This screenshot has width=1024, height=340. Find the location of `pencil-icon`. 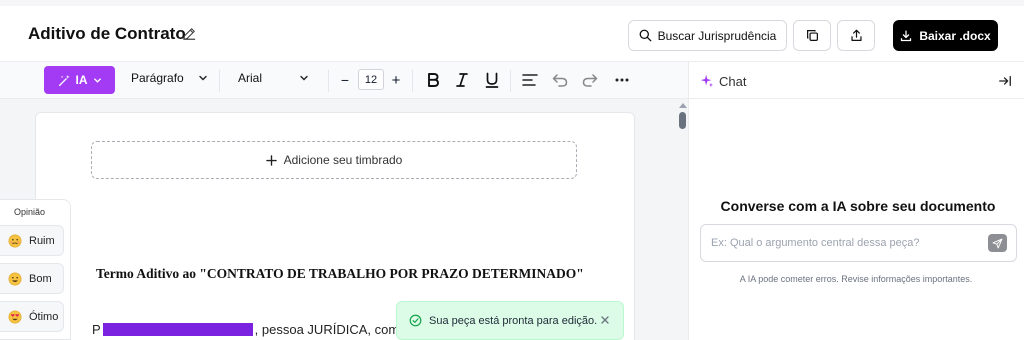

pencil-icon is located at coordinates (189, 34).